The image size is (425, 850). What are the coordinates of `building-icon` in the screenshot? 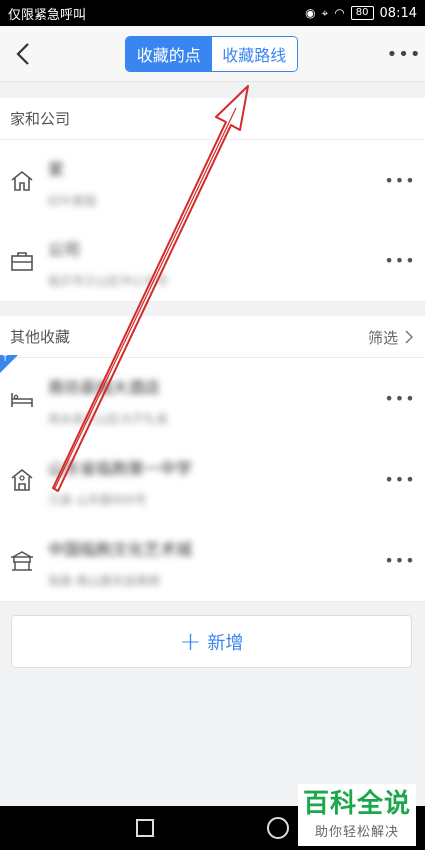 It's located at (22, 561).